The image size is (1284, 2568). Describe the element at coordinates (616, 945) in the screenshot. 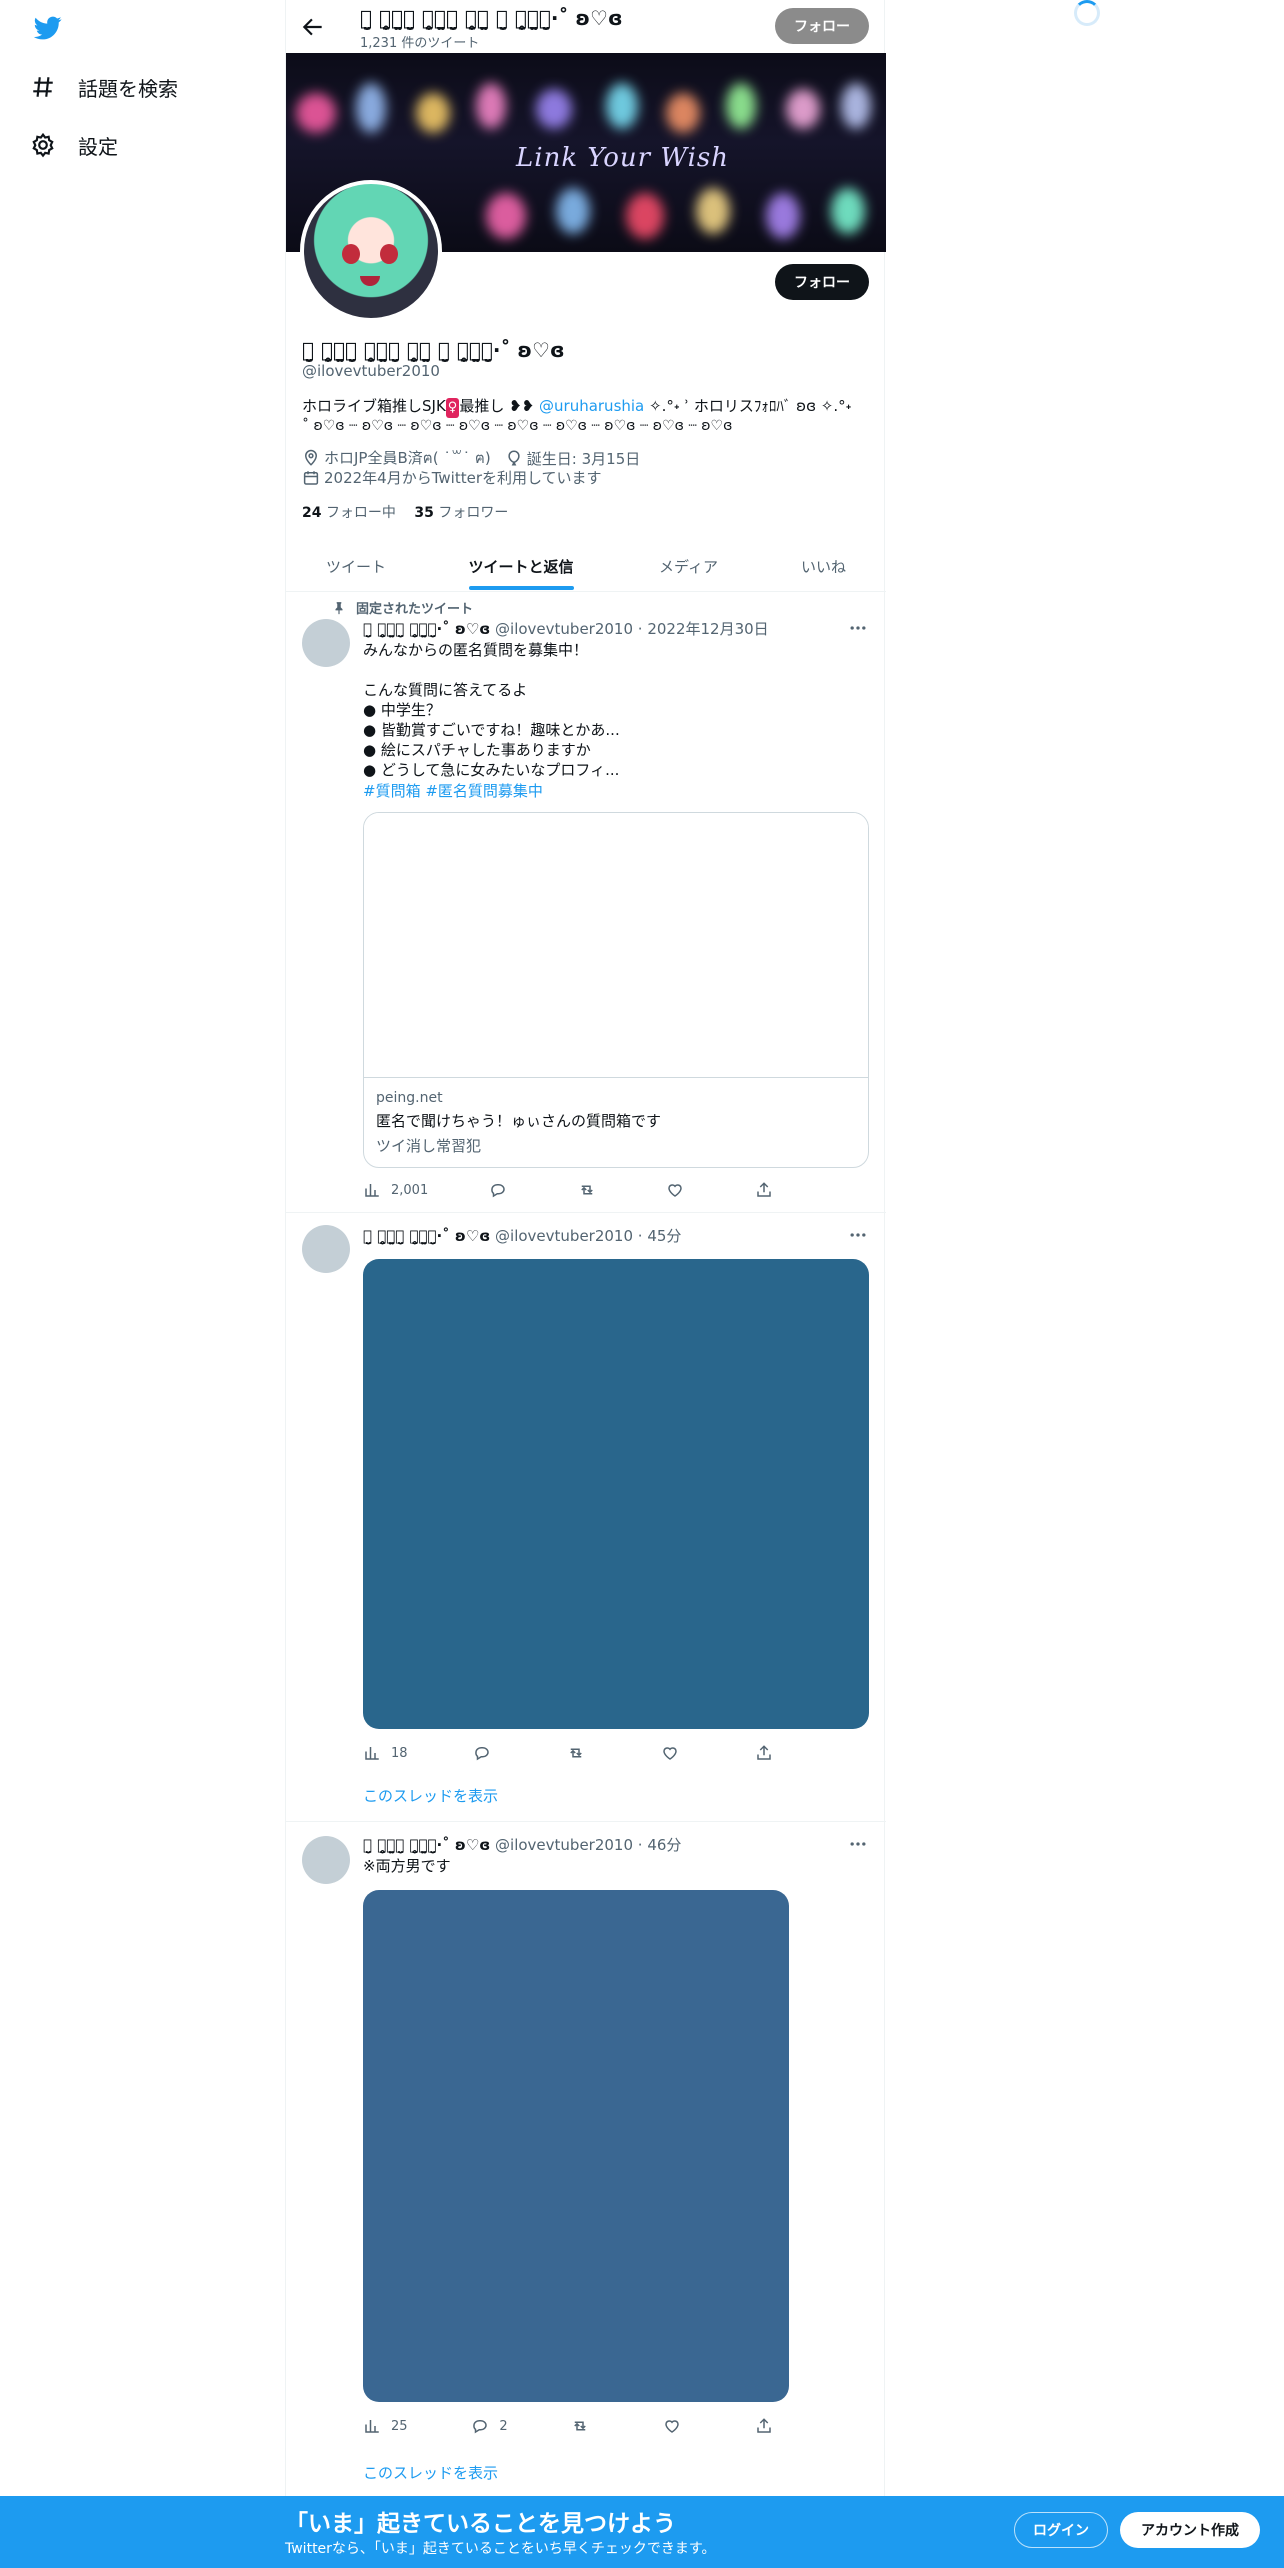

I see `link-card-image` at that location.